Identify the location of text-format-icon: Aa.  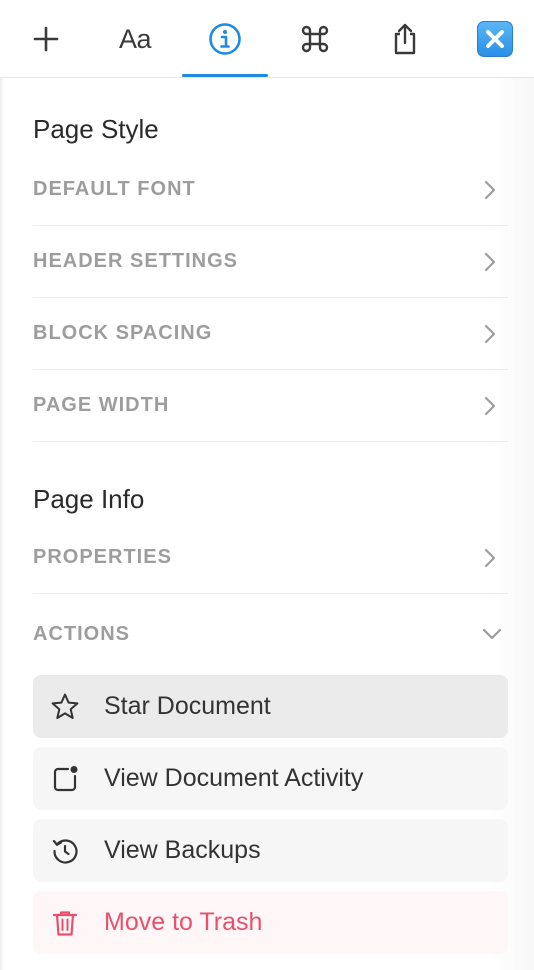
(135, 38).